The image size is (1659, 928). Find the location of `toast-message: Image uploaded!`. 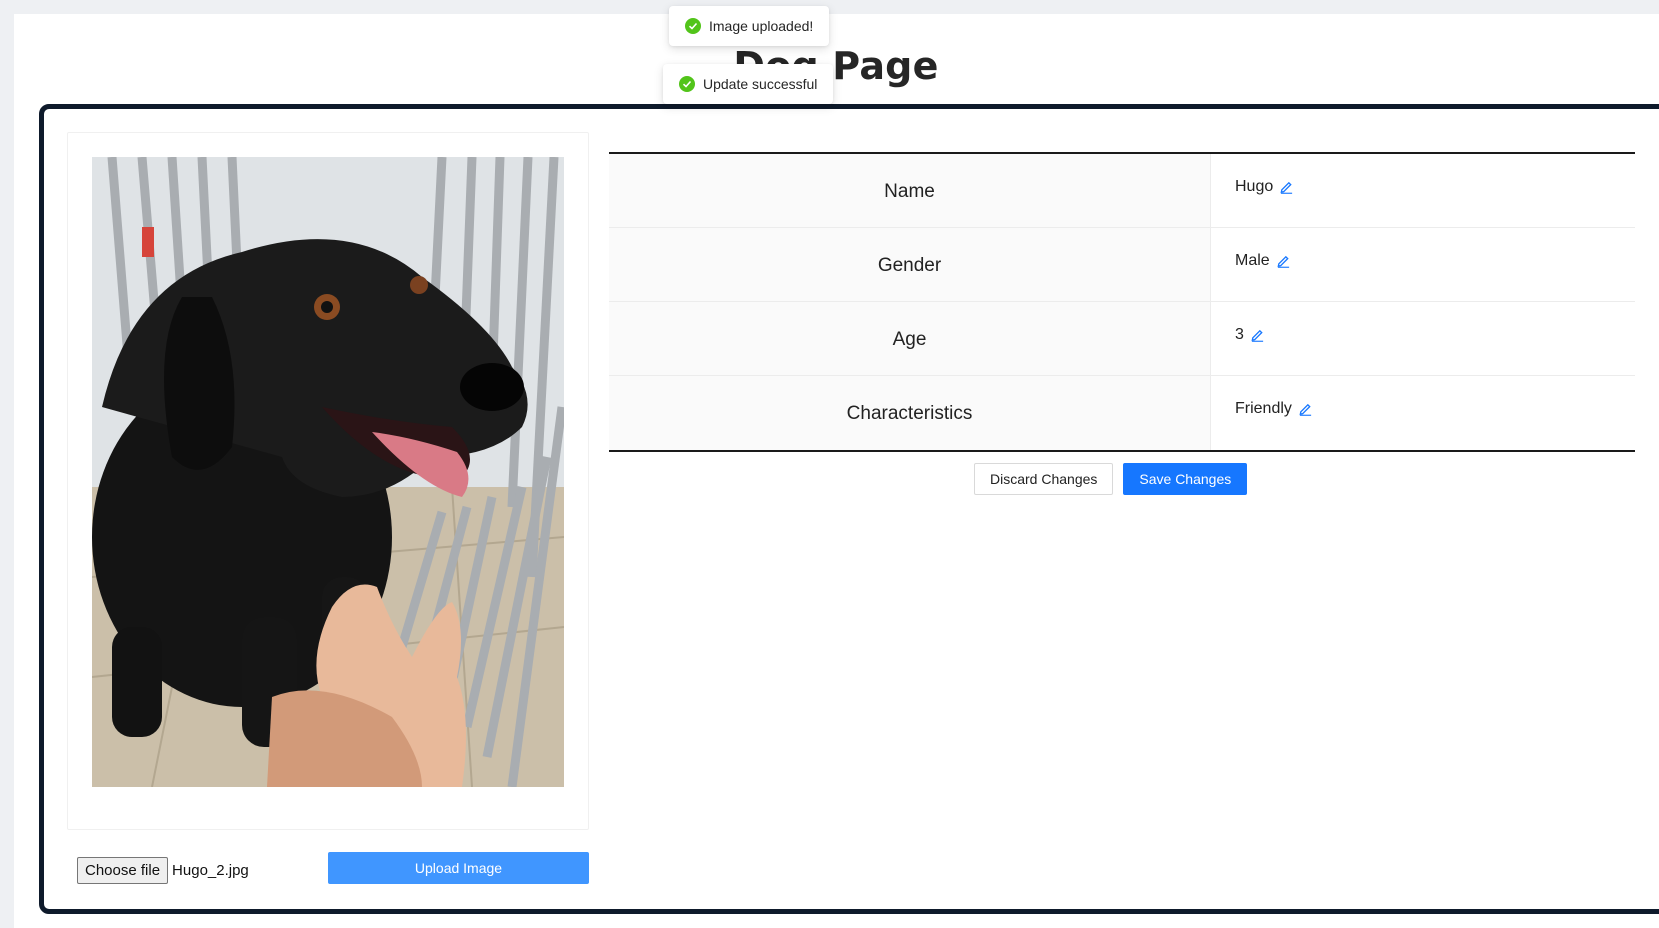

toast-message: Image uploaded! is located at coordinates (761, 26).